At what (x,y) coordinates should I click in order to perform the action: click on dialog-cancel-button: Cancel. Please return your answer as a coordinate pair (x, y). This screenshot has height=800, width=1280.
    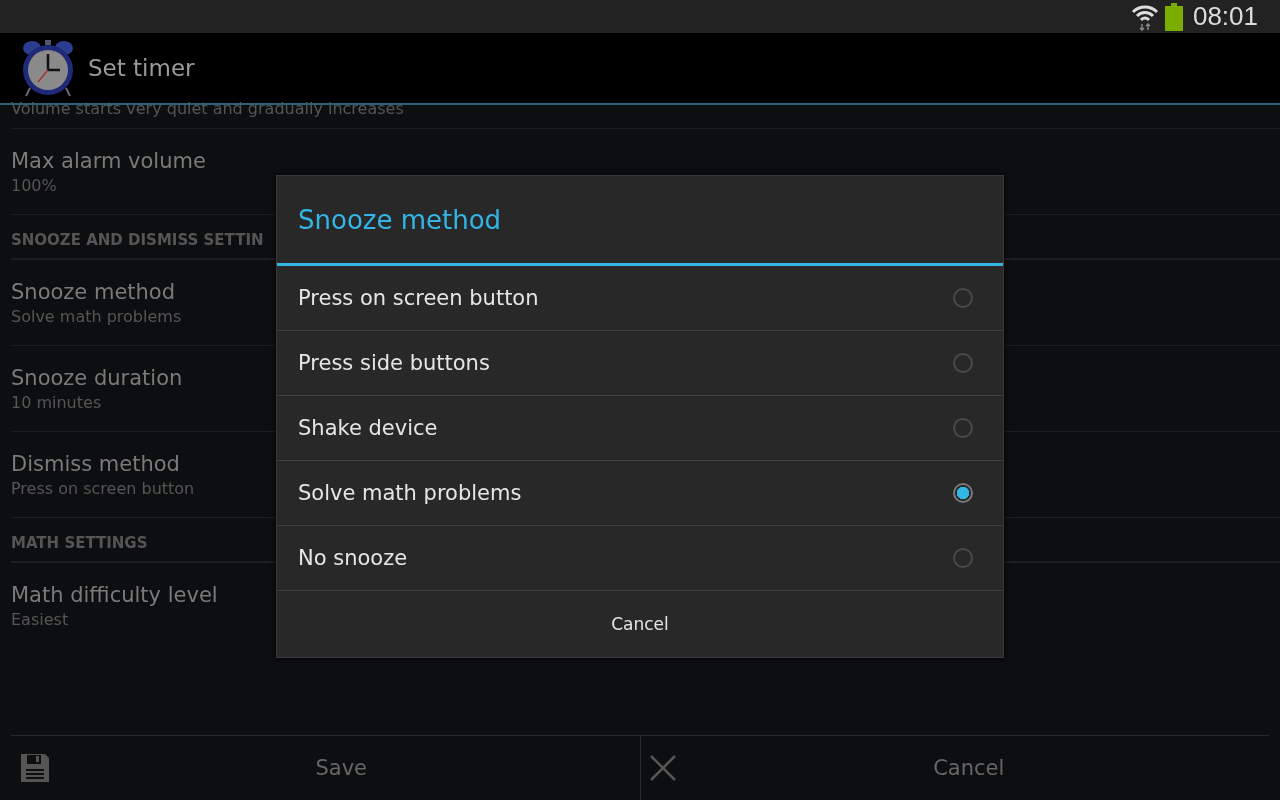
    Looking at the image, I should click on (640, 624).